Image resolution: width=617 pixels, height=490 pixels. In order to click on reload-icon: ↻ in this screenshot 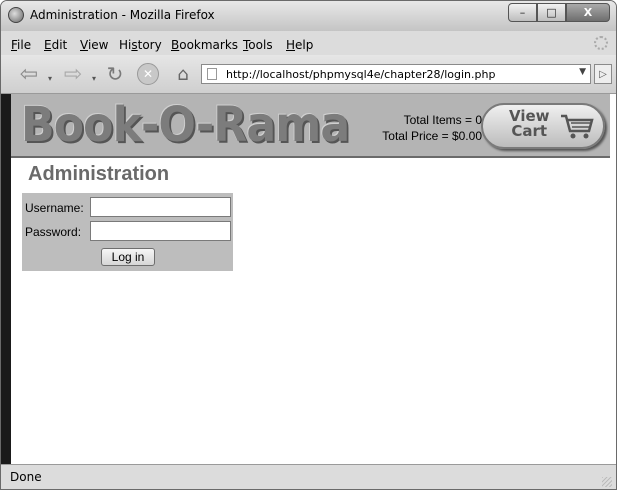, I will do `click(115, 74)`.